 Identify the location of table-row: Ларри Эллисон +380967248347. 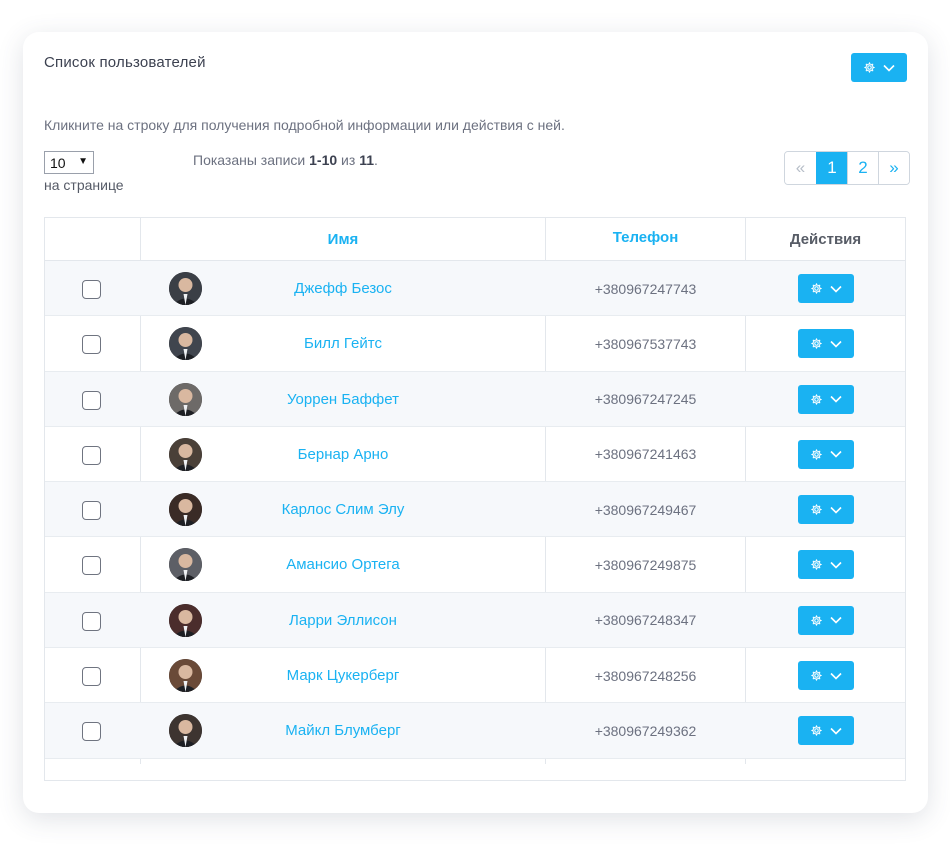
(475, 620).